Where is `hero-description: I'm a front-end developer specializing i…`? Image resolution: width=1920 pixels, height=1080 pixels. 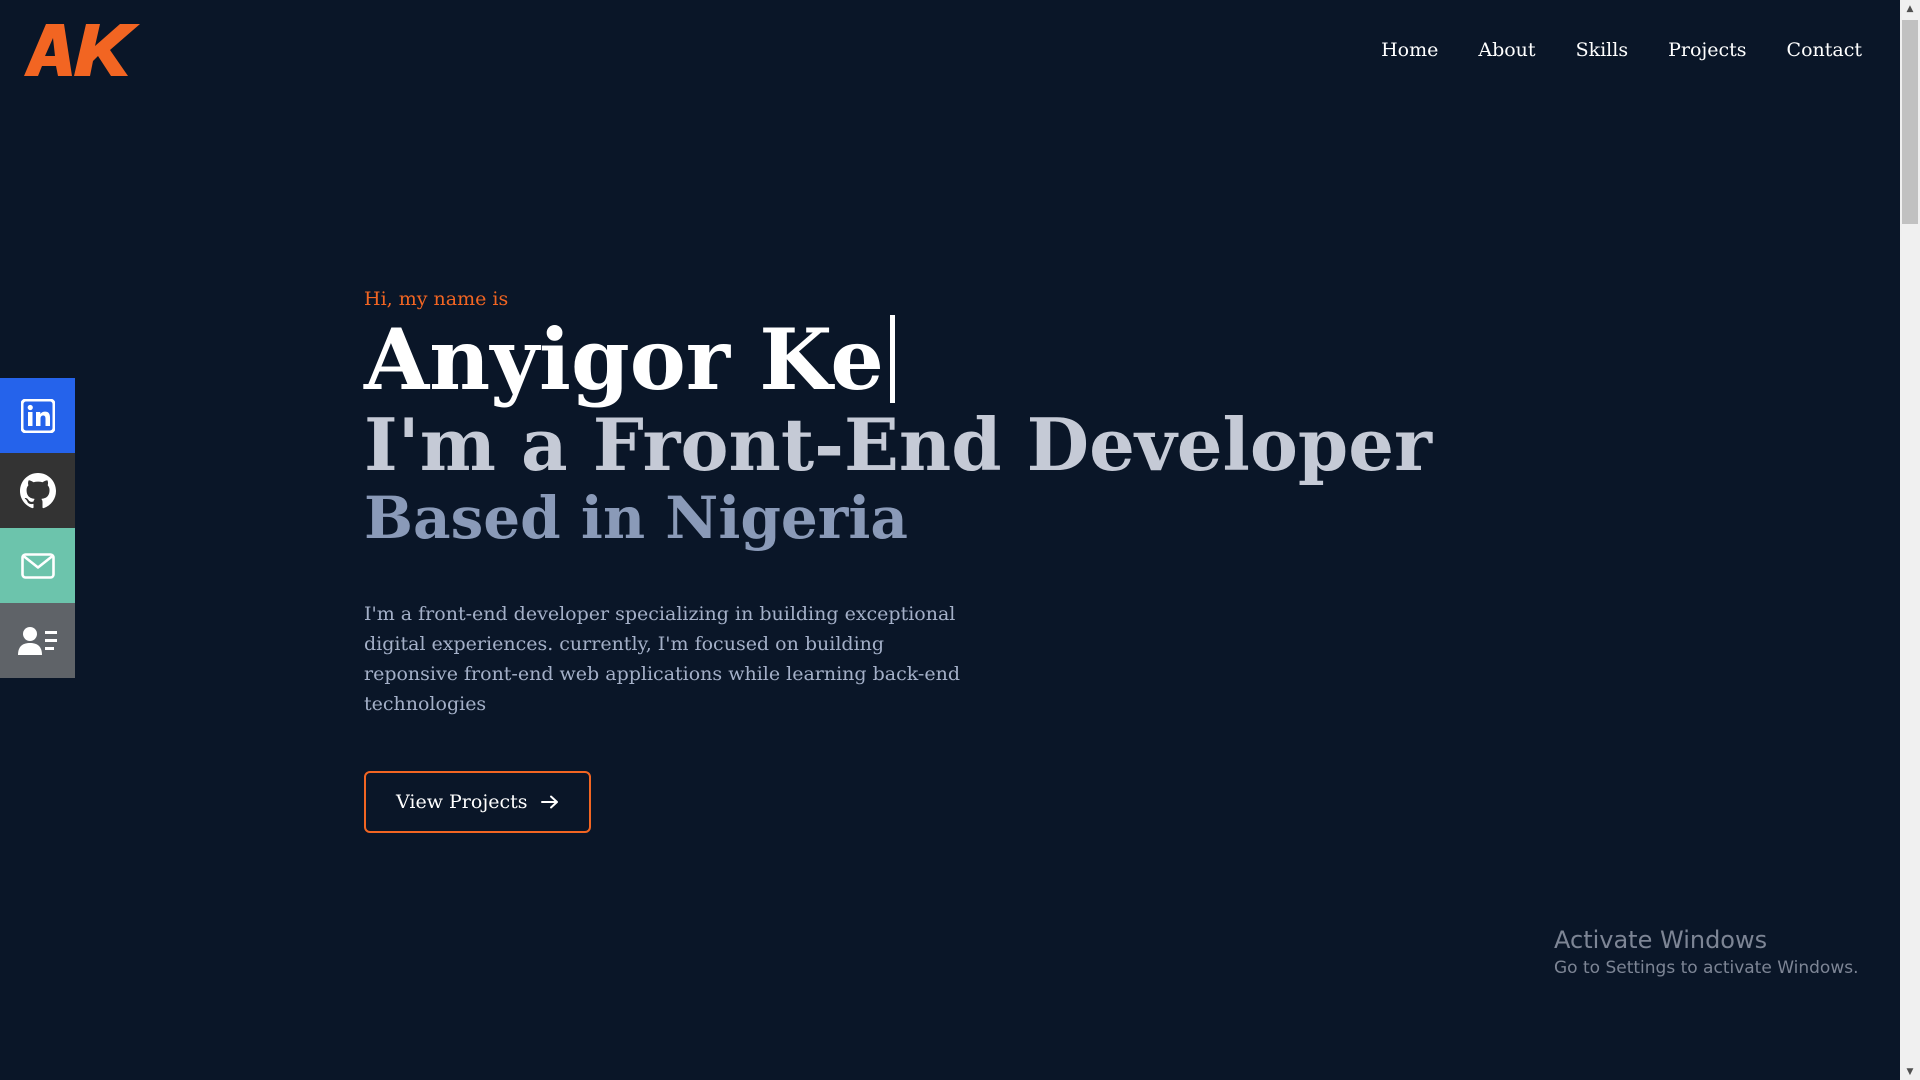 hero-description: I'm a front-end developer specializing i… is located at coordinates (662, 659).